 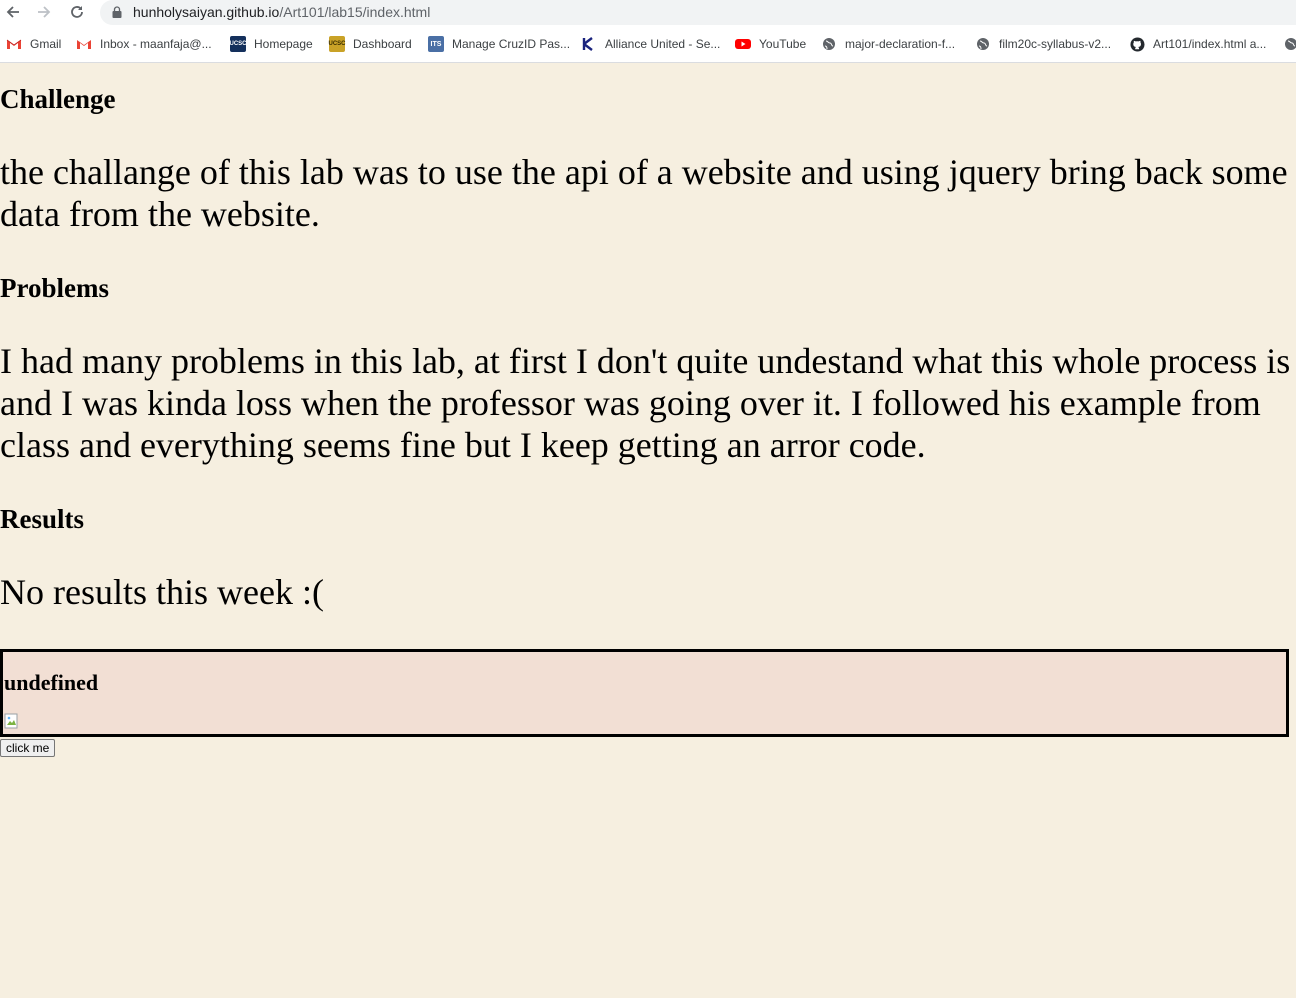 What do you see at coordinates (206, 12) in the screenshot?
I see `url-host: hunholysaiyan.github.io` at bounding box center [206, 12].